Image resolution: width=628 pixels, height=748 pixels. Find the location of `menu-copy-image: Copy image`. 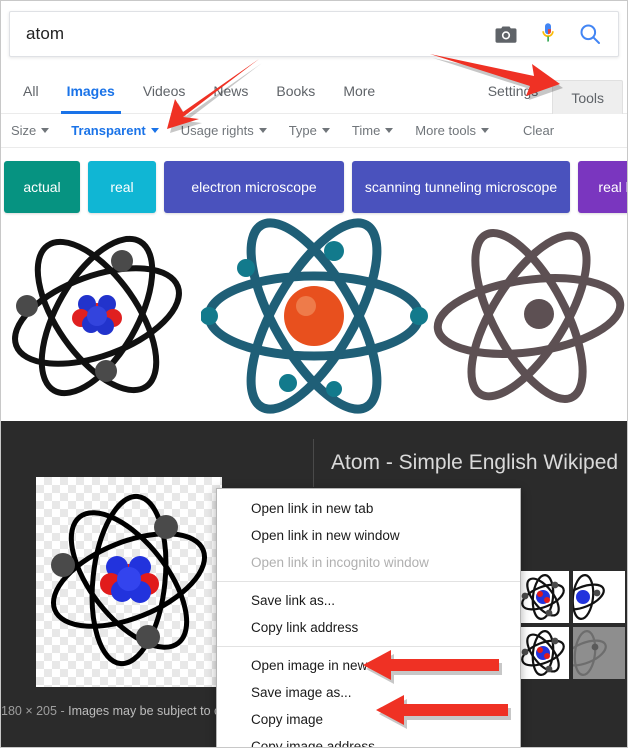

menu-copy-image: Copy image is located at coordinates (368, 719).